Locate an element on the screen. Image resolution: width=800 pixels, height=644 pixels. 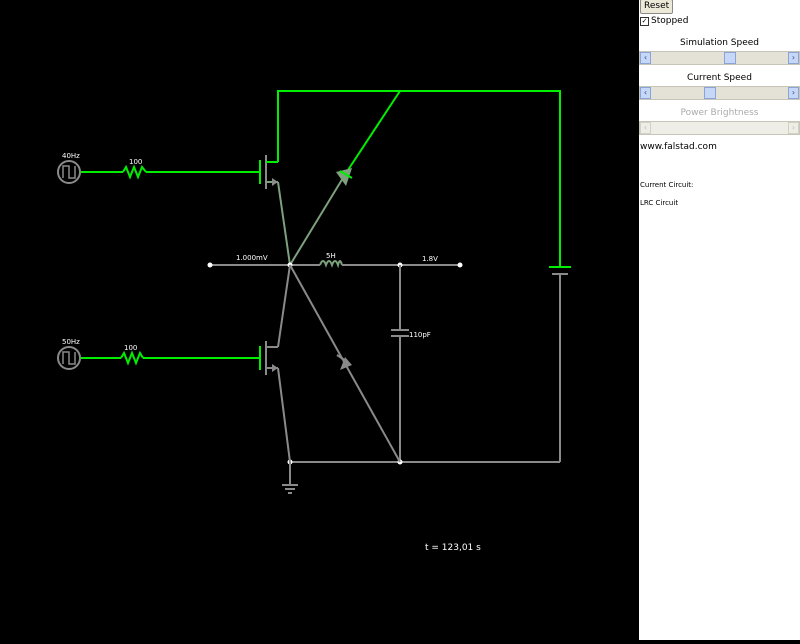
power-brightness-label: Power Brightness is located at coordinates (719, 113).